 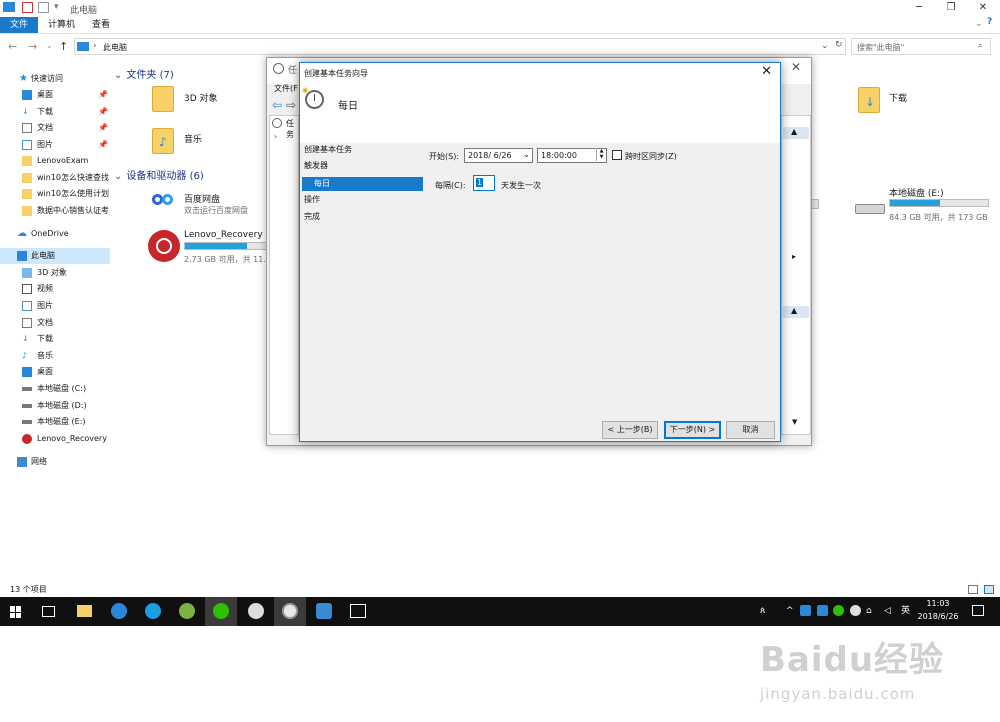 What do you see at coordinates (919, 8) in the screenshot?
I see `minimize-button: ─` at bounding box center [919, 8].